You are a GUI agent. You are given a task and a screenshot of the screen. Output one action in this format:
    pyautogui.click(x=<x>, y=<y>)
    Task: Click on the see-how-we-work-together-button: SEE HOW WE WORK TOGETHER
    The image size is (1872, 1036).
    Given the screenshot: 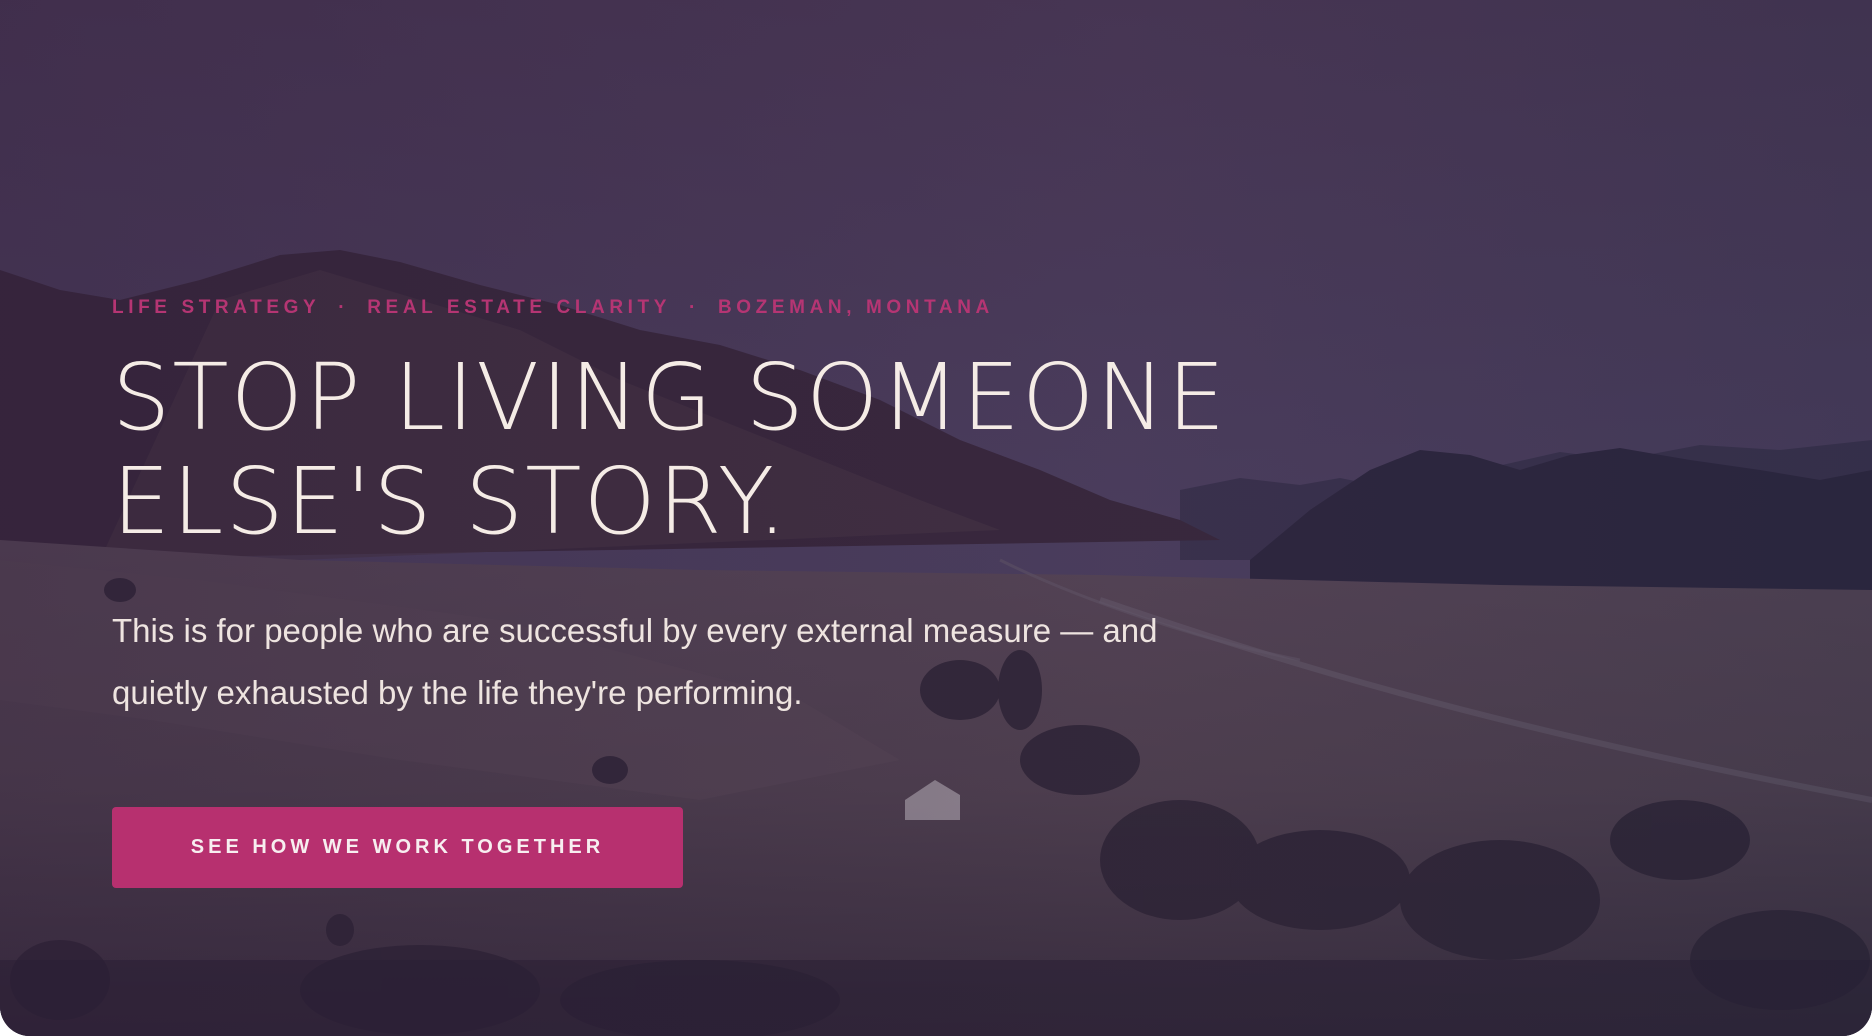 What is the action you would take?
    pyautogui.click(x=397, y=847)
    